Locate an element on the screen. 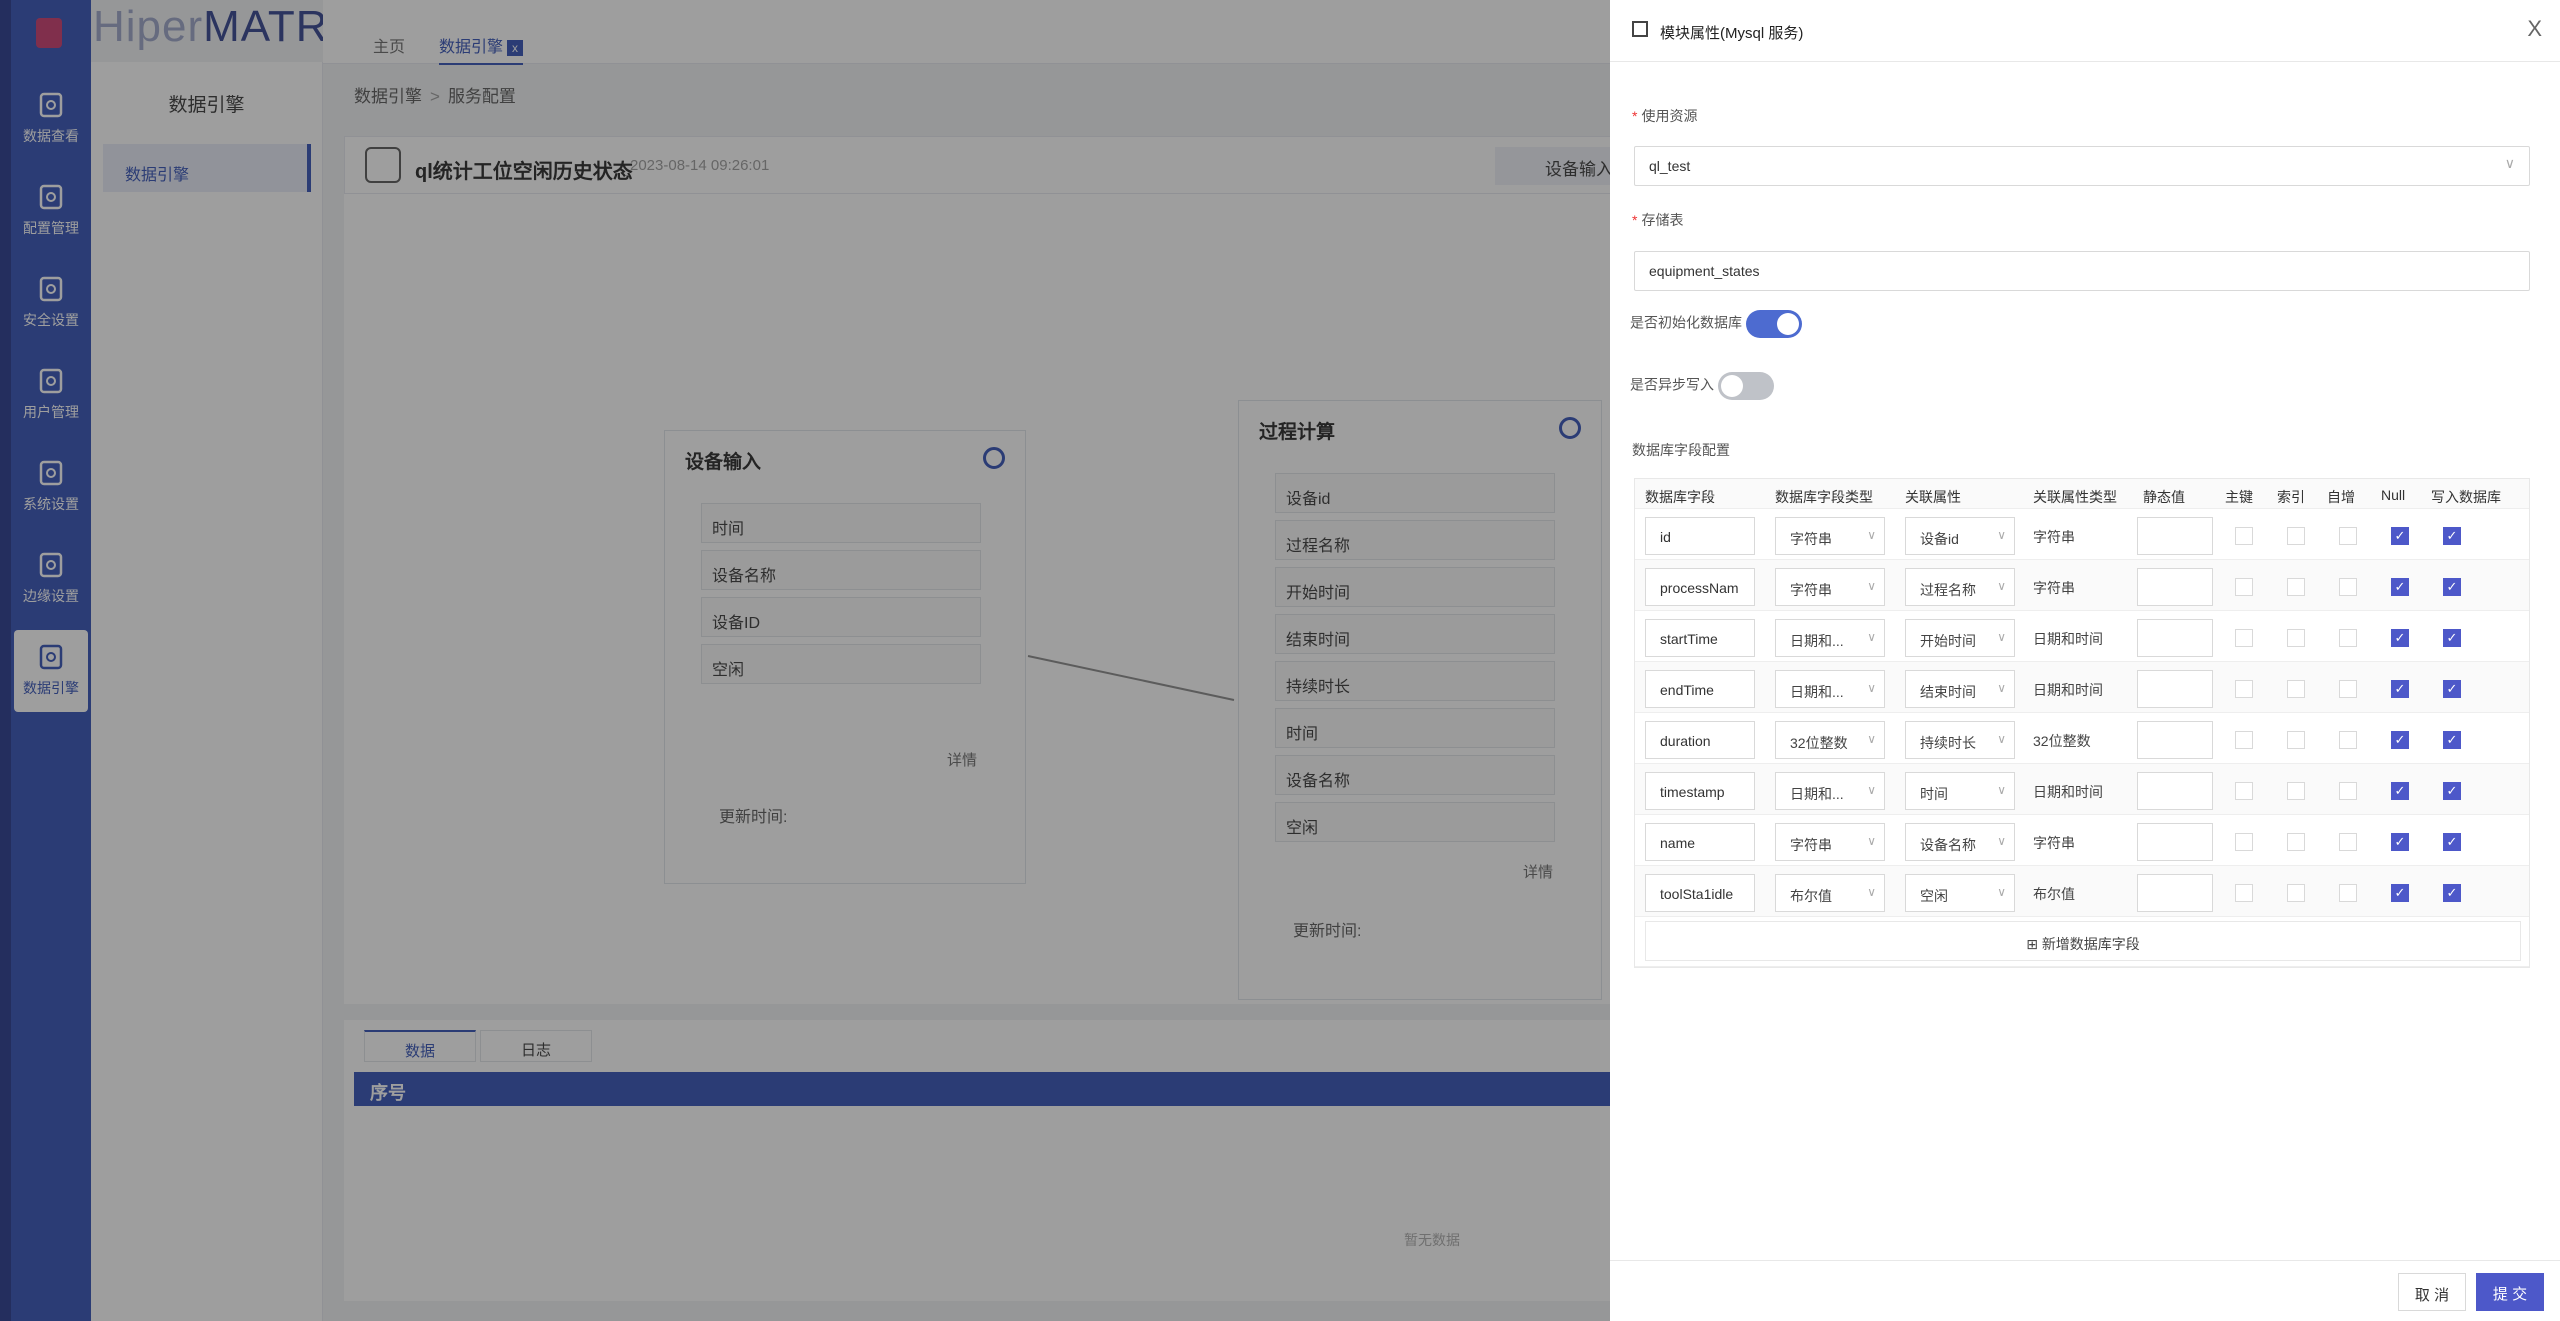  drawer-title: 模块属性(Mysql 服务) is located at coordinates (1732, 33).